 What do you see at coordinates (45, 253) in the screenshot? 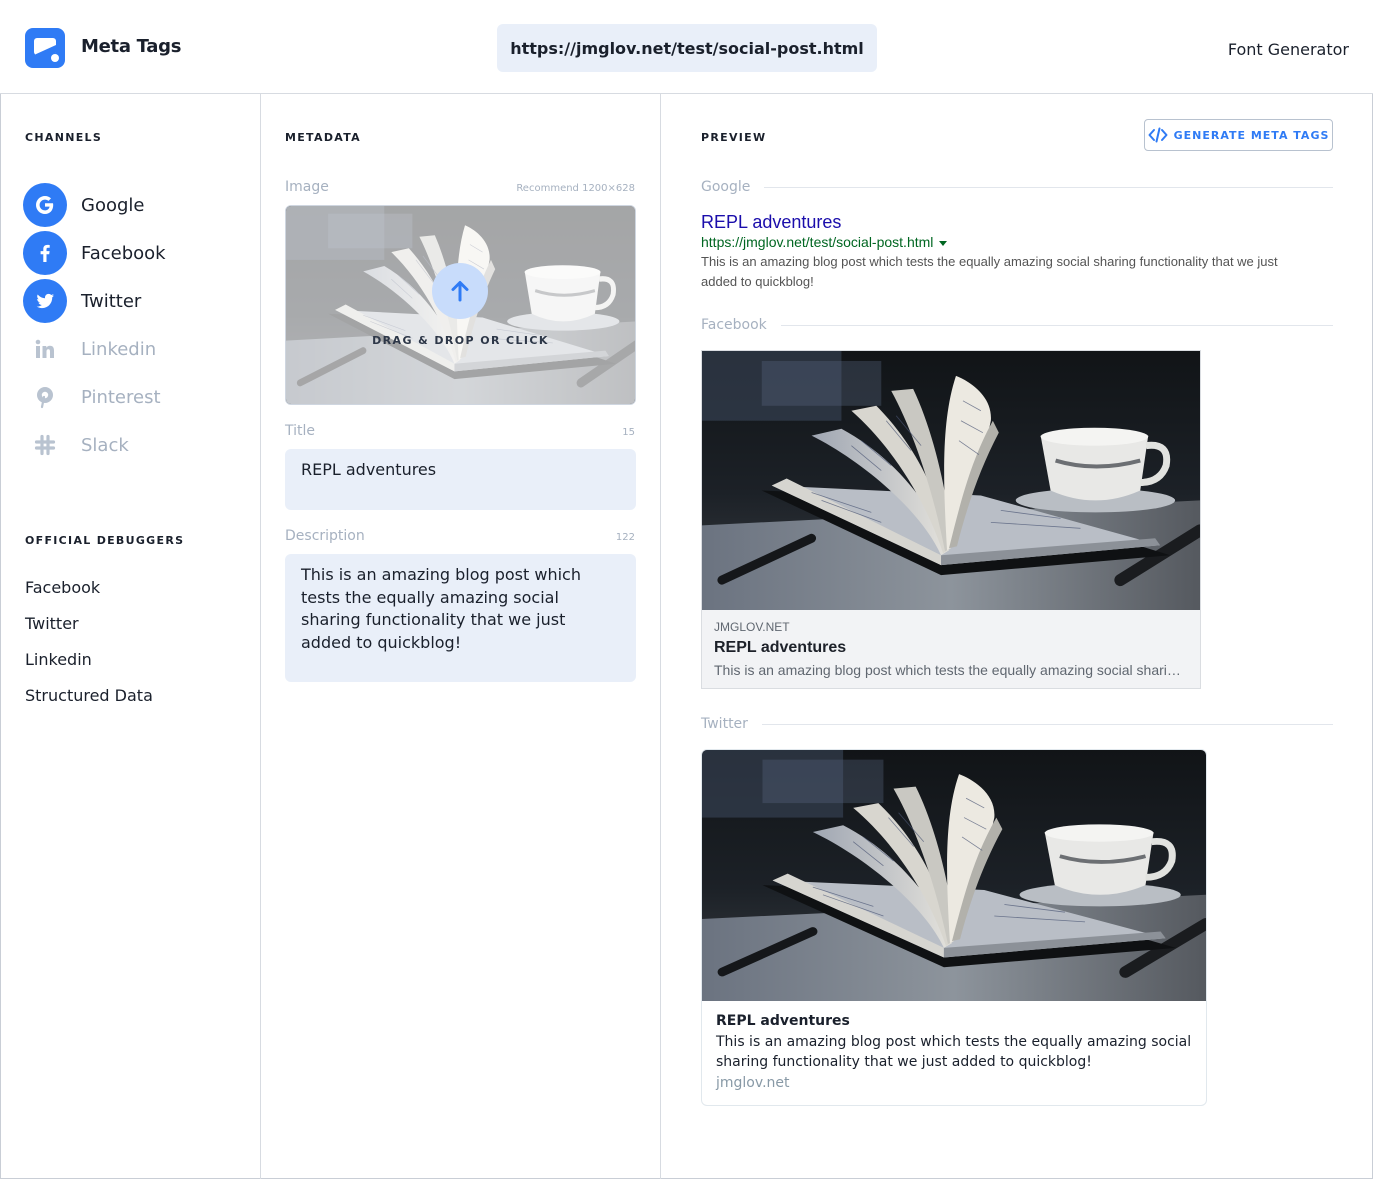
I see `facebook-icon` at bounding box center [45, 253].